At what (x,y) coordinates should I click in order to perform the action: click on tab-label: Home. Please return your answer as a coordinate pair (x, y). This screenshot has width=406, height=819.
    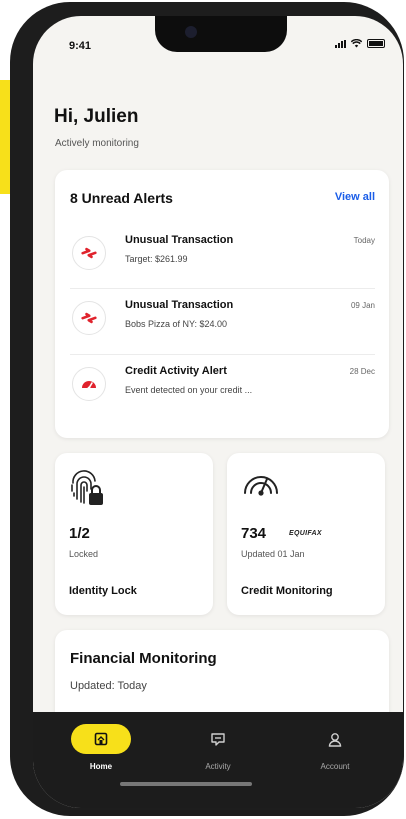
    Looking at the image, I should click on (101, 766).